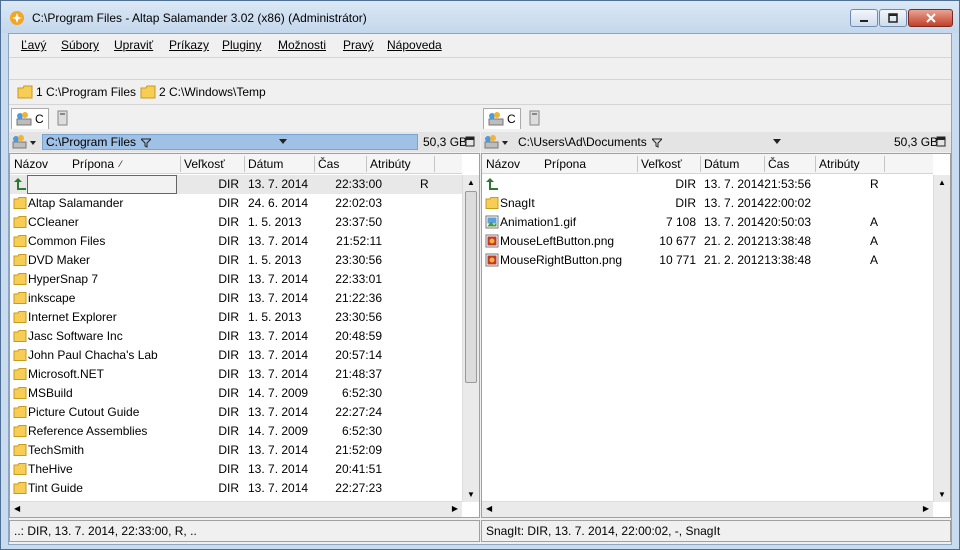 The image size is (960, 550). What do you see at coordinates (189, 45) in the screenshot?
I see `menu-commands: Príkazy` at bounding box center [189, 45].